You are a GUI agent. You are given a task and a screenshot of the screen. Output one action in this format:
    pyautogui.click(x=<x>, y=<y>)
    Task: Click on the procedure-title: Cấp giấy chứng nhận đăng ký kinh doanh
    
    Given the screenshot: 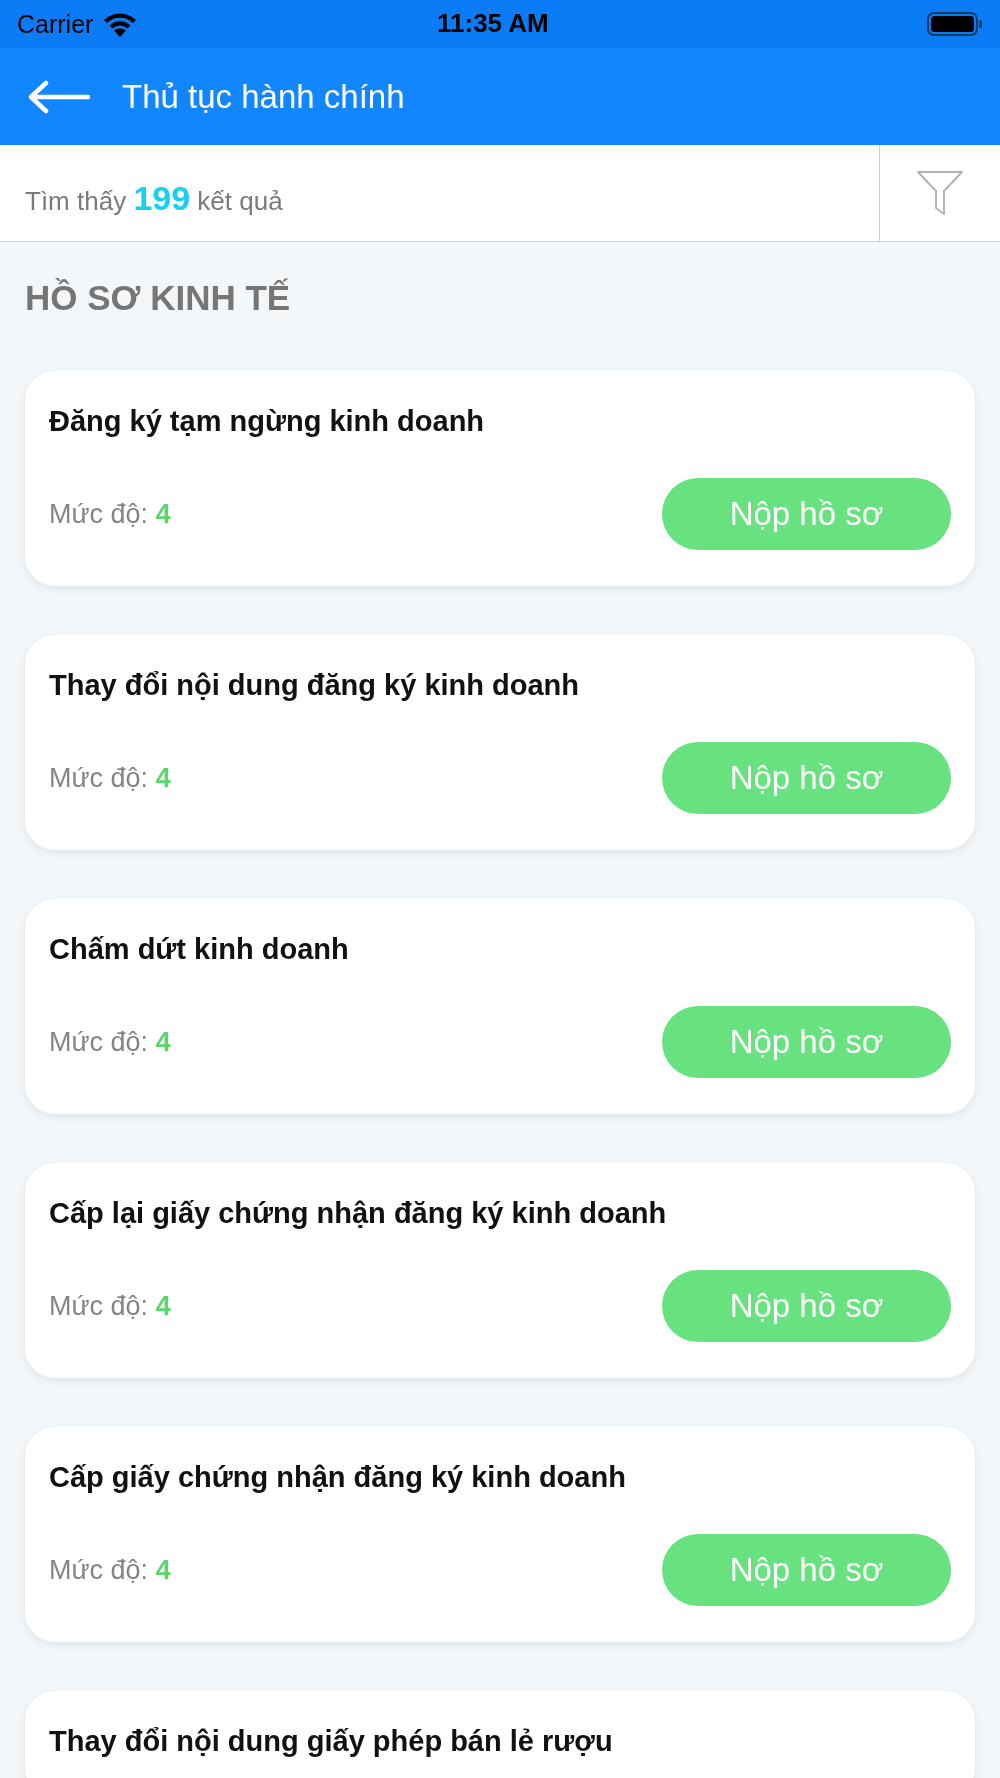 What is the action you would take?
    pyautogui.click(x=337, y=1477)
    